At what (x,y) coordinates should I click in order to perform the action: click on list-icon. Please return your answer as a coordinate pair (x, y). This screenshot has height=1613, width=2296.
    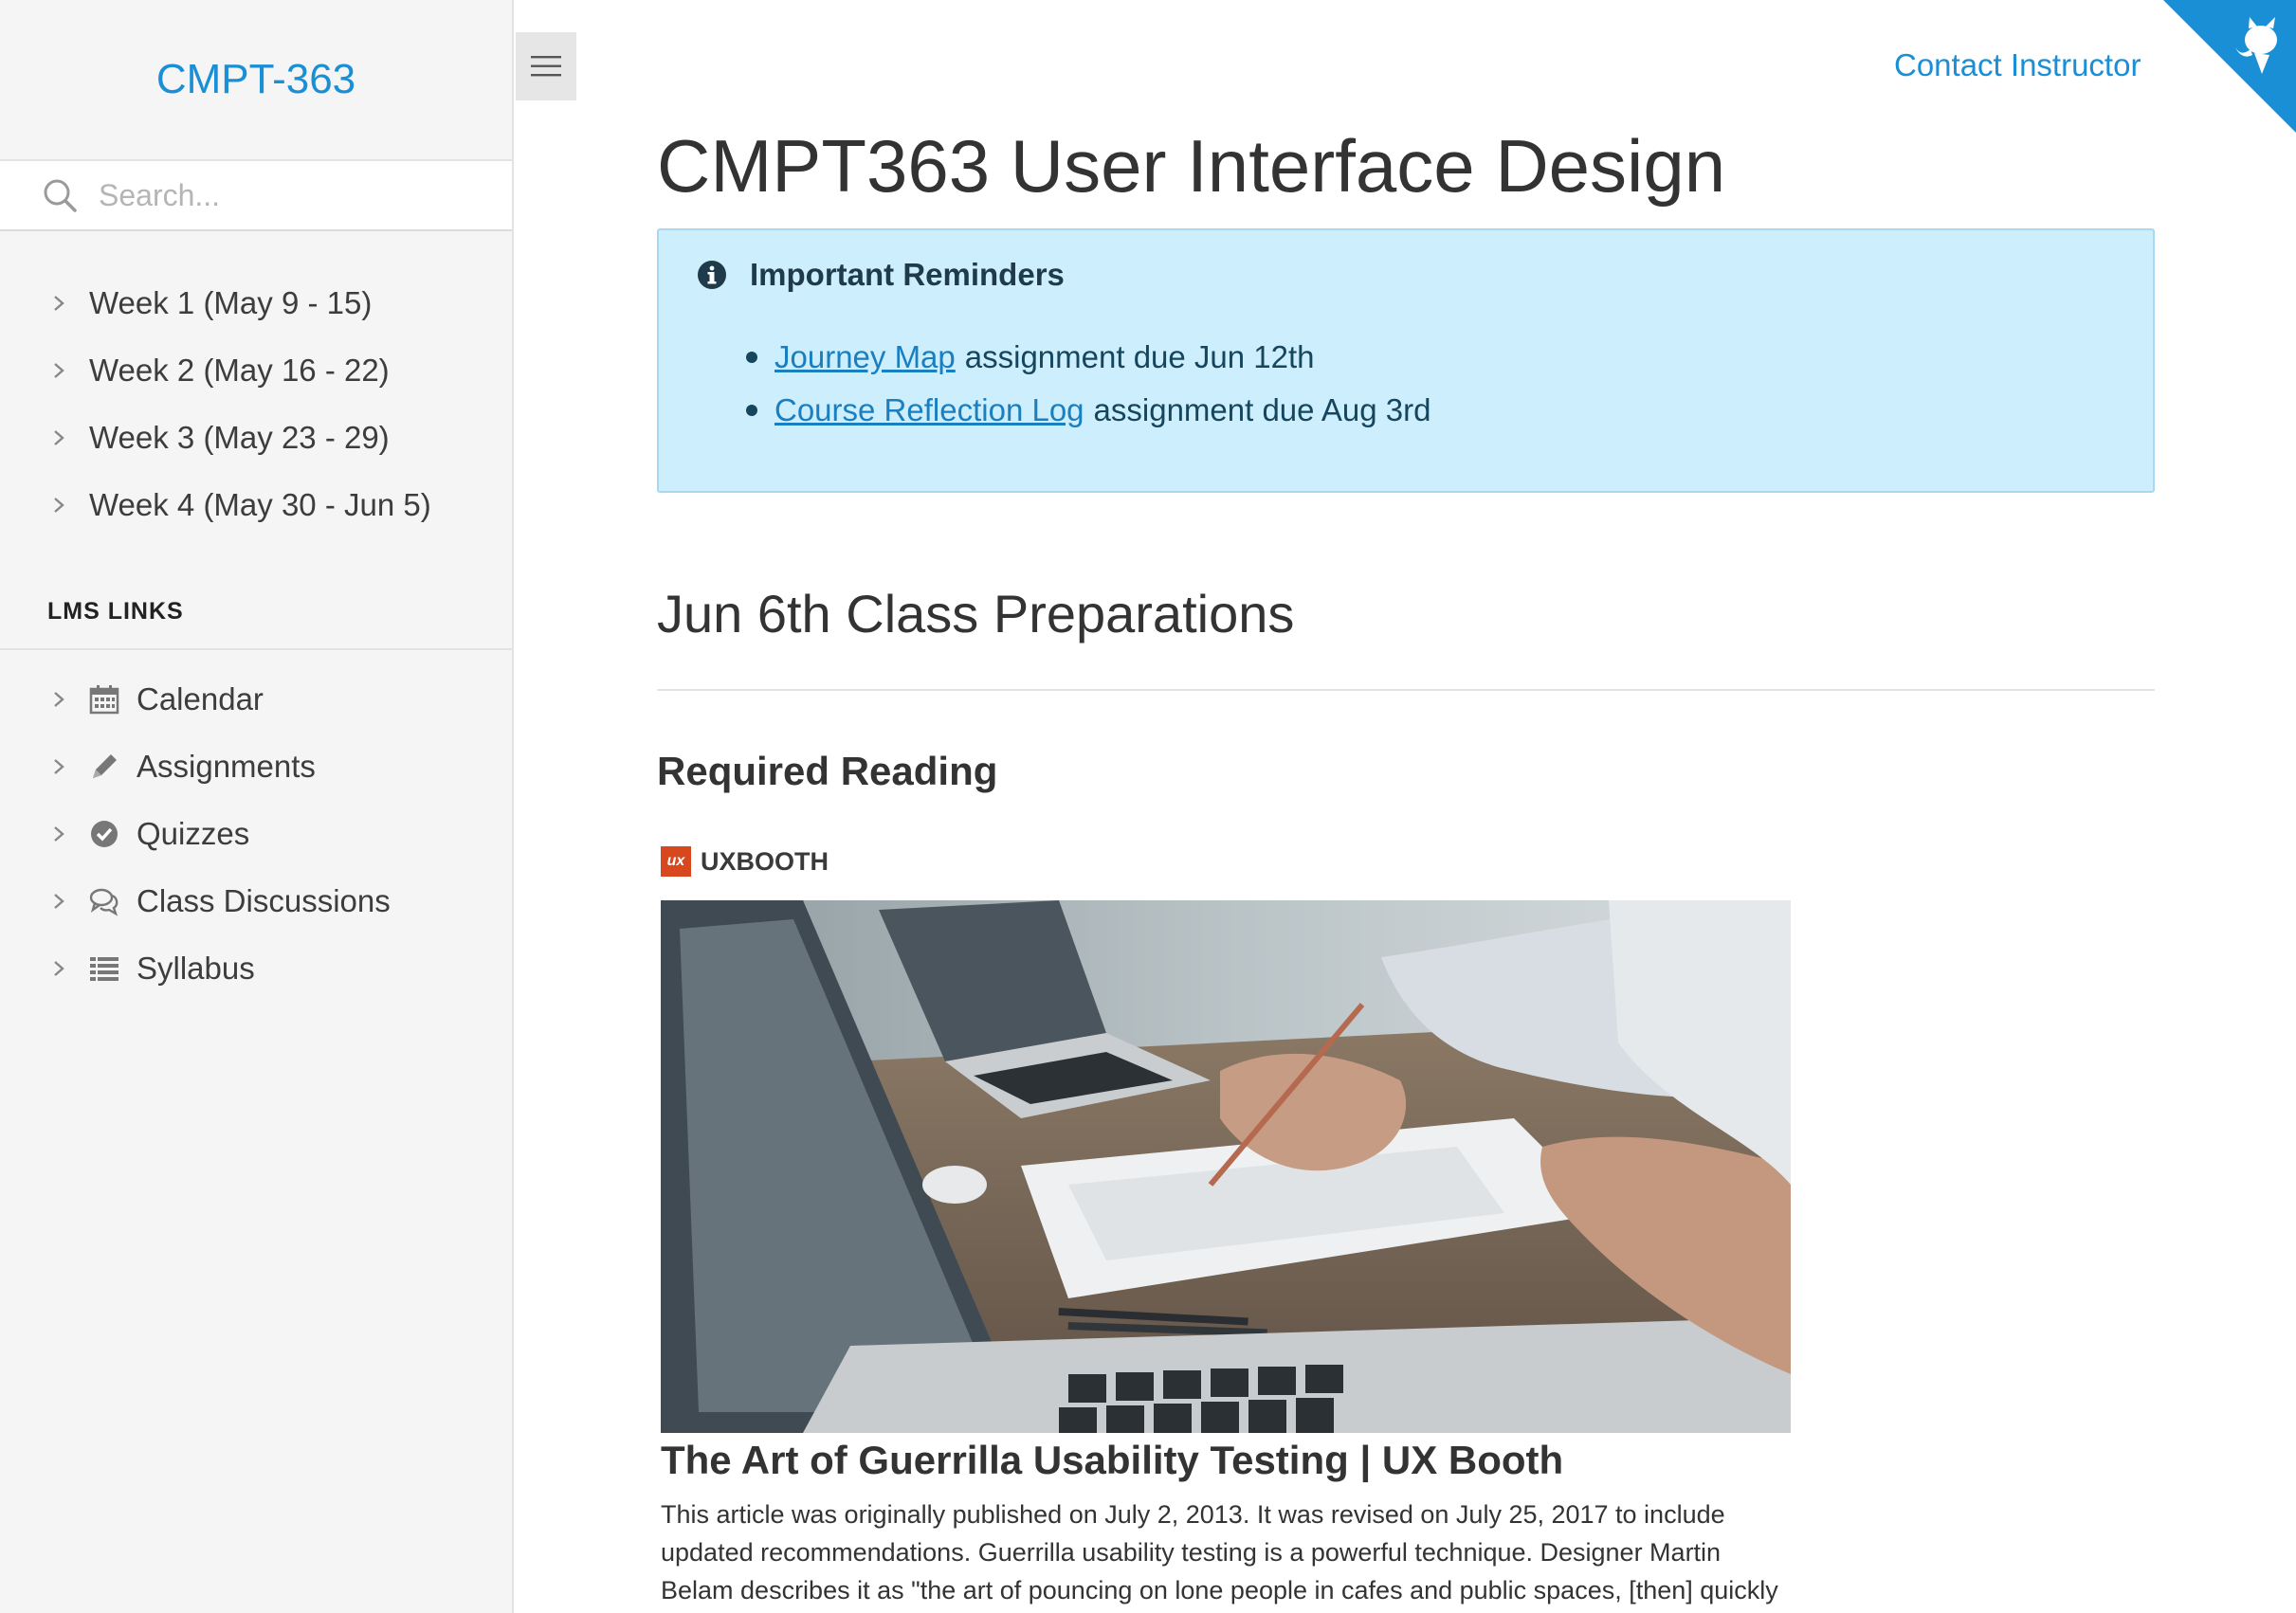
    Looking at the image, I should click on (104, 968).